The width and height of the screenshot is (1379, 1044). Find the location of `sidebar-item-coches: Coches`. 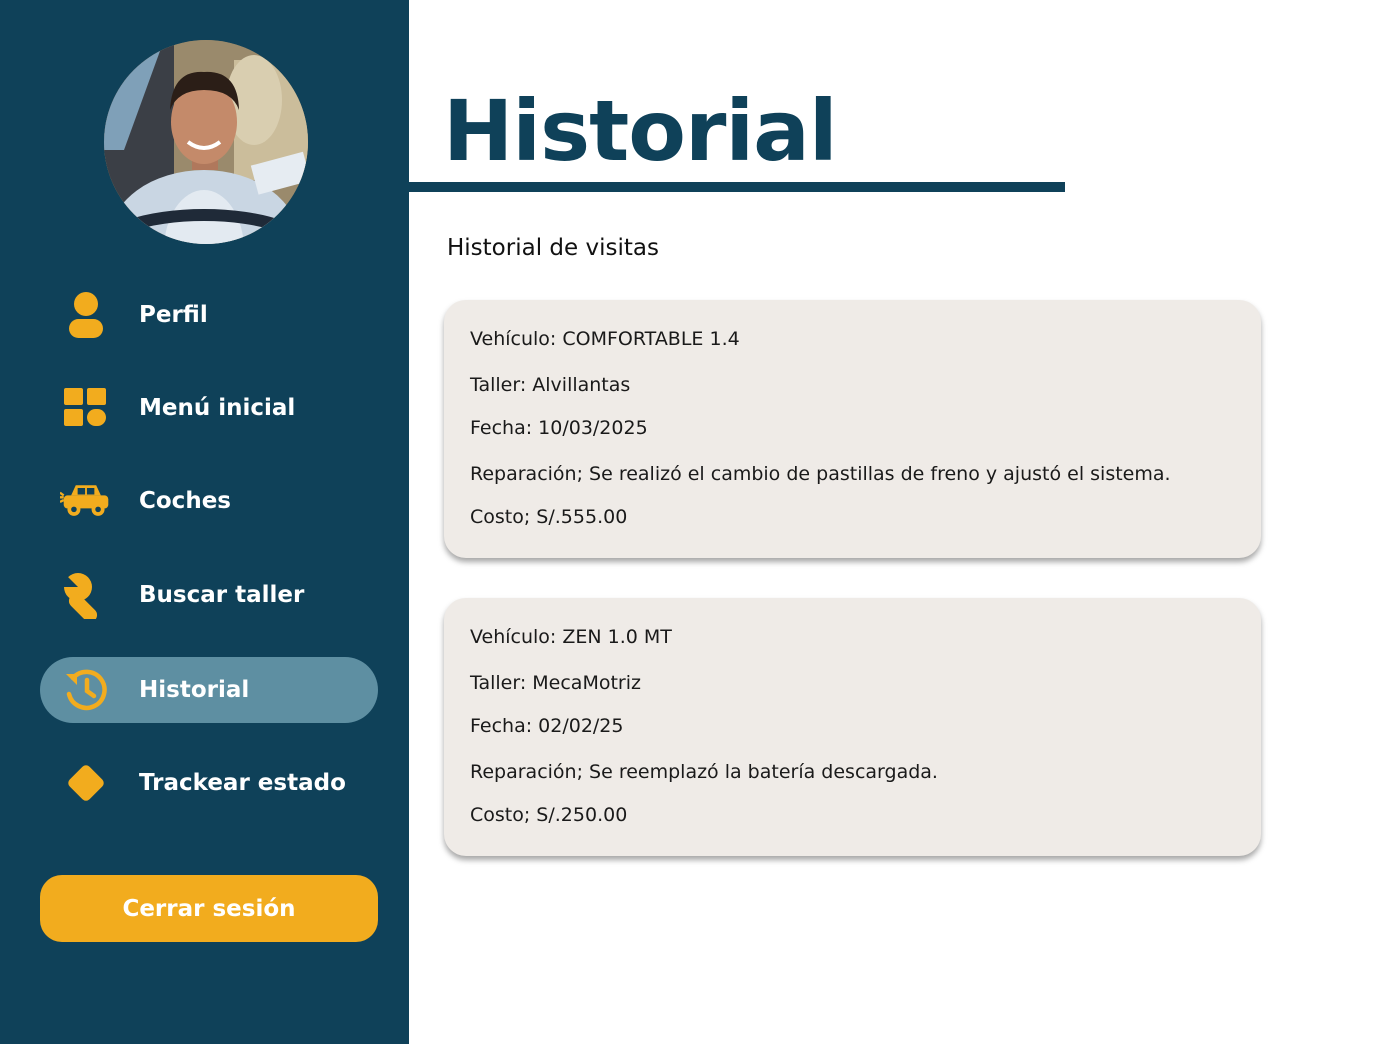

sidebar-item-coches: Coches is located at coordinates (209, 501).